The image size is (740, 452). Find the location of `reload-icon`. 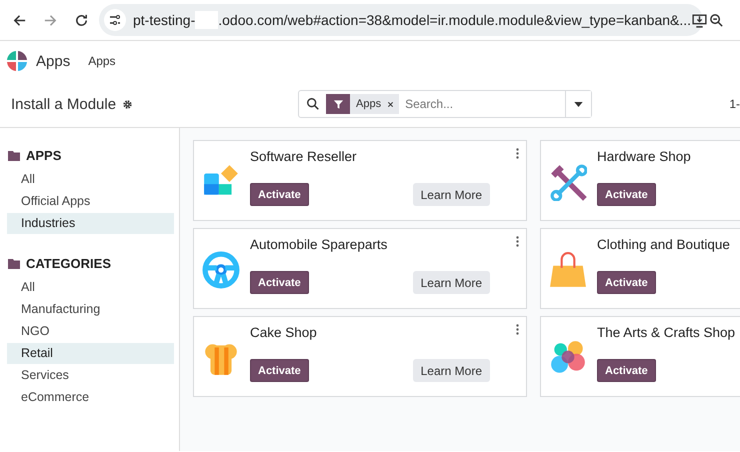

reload-icon is located at coordinates (81, 20).